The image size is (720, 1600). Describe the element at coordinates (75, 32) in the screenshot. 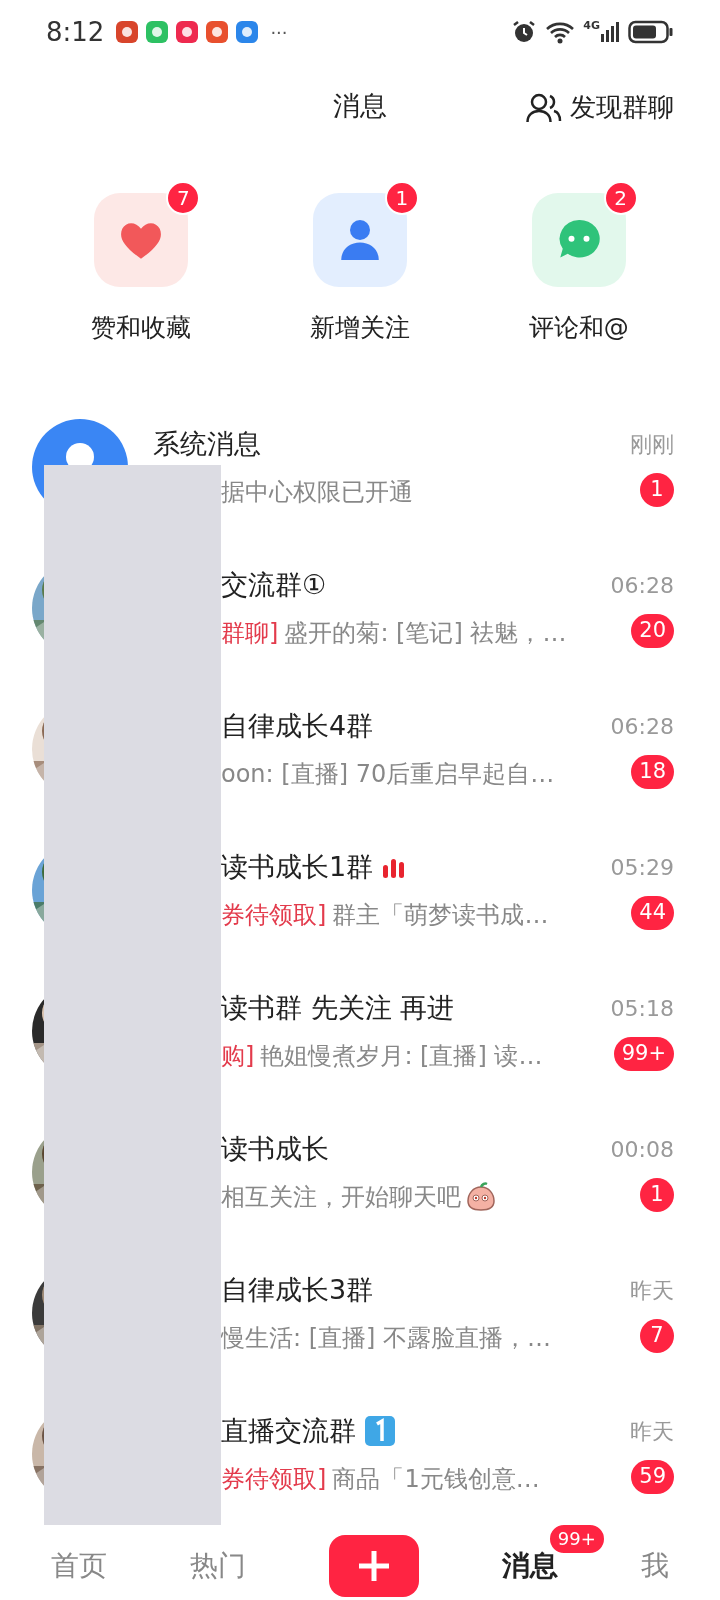

I see `status-time: 8:12` at that location.